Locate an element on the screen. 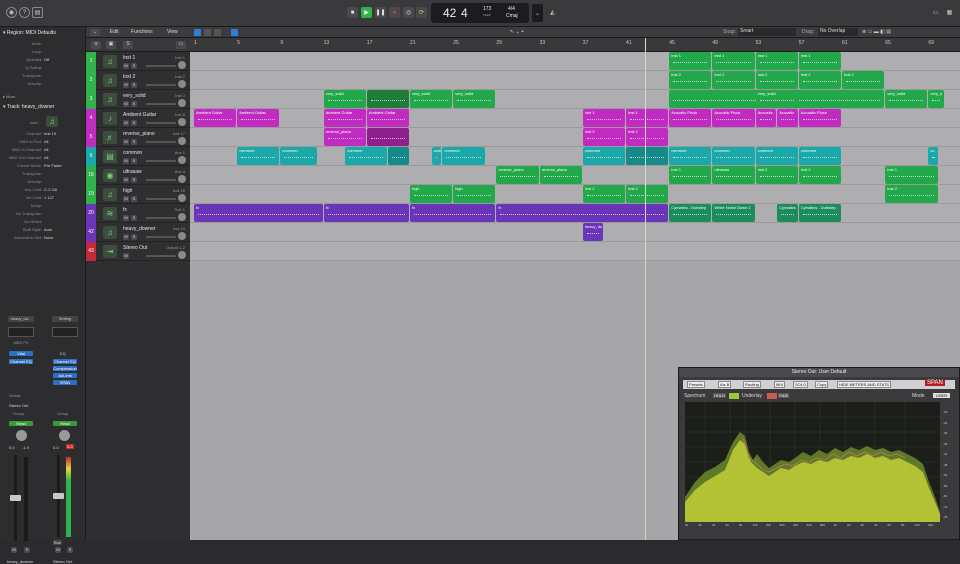  region-param: Loop: is located at coordinates (42, 52).